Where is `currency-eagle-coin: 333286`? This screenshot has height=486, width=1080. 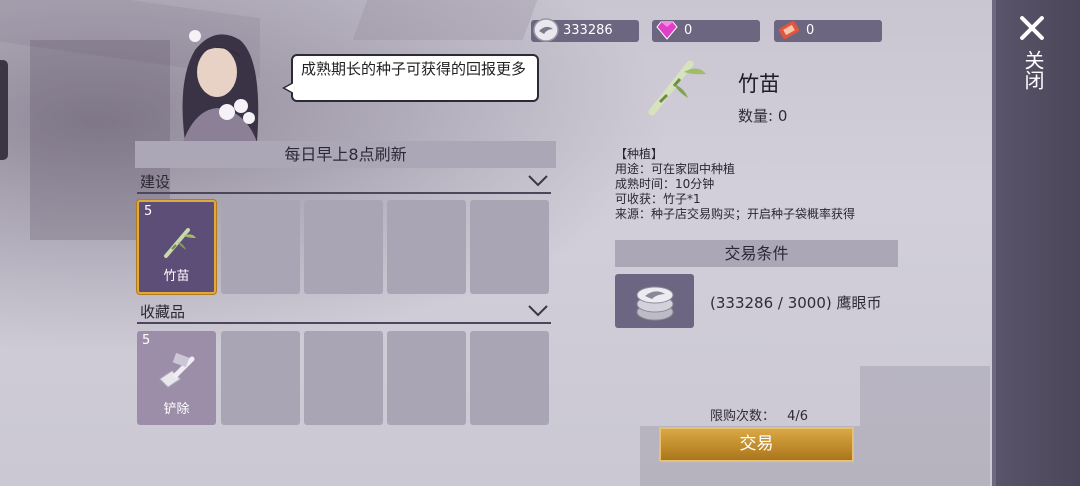 currency-eagle-coin: 333286 is located at coordinates (585, 30).